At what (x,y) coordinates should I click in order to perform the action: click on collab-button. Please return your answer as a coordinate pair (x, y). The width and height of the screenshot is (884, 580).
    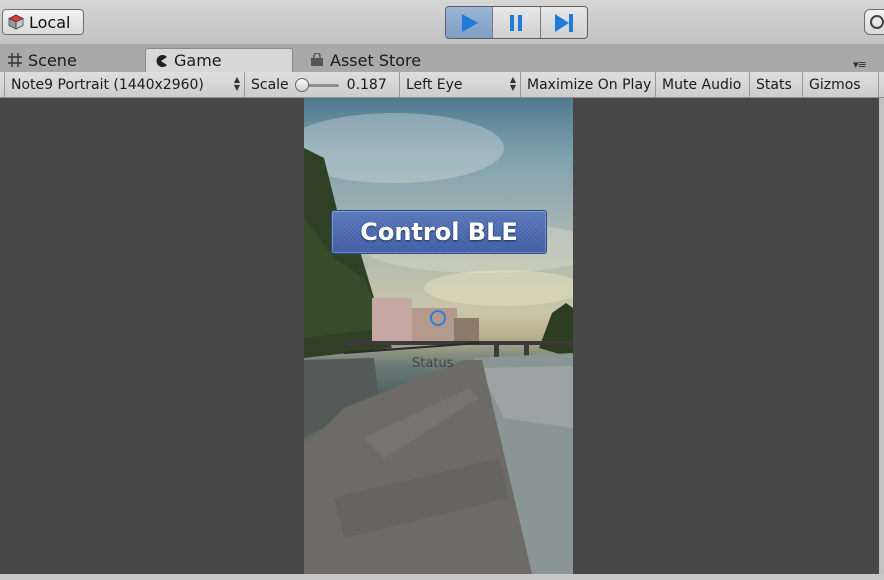
    Looking at the image, I should click on (874, 22).